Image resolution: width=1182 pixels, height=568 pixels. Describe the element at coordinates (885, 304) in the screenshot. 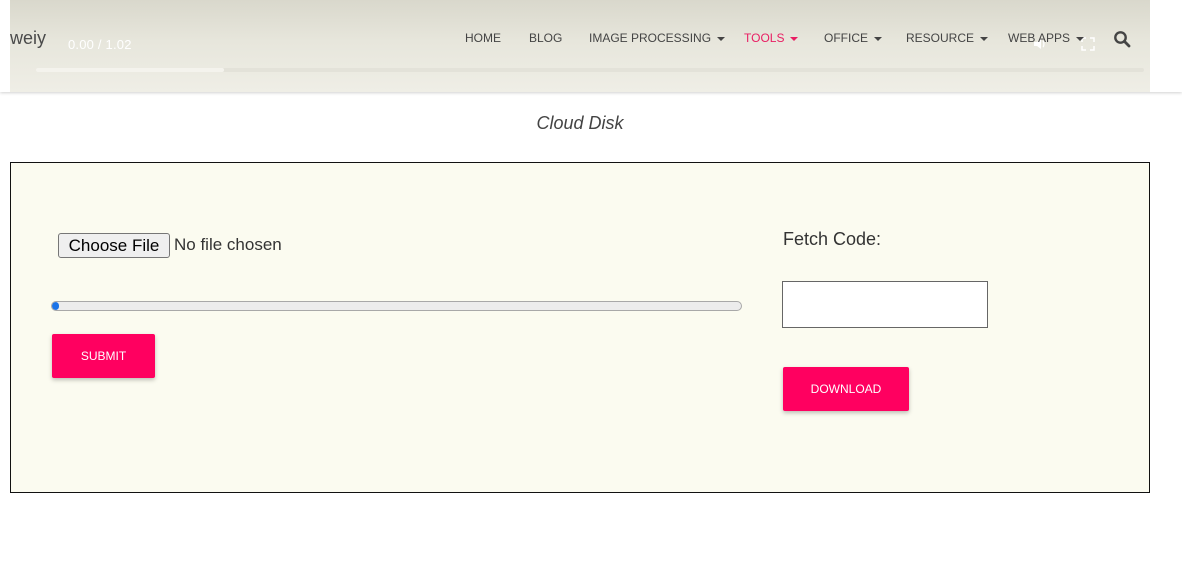

I see `fetch-code-input` at that location.